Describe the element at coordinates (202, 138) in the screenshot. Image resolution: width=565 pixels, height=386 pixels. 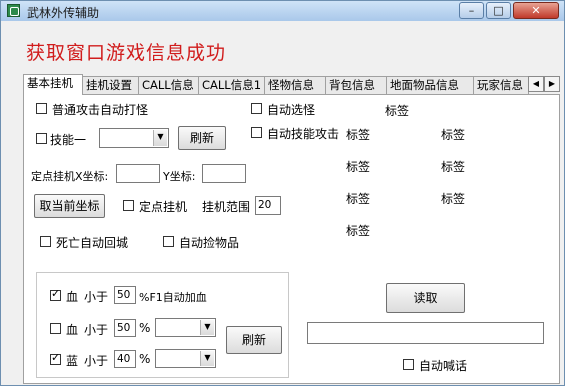
I see `refresh-skills-button: 刷新` at that location.